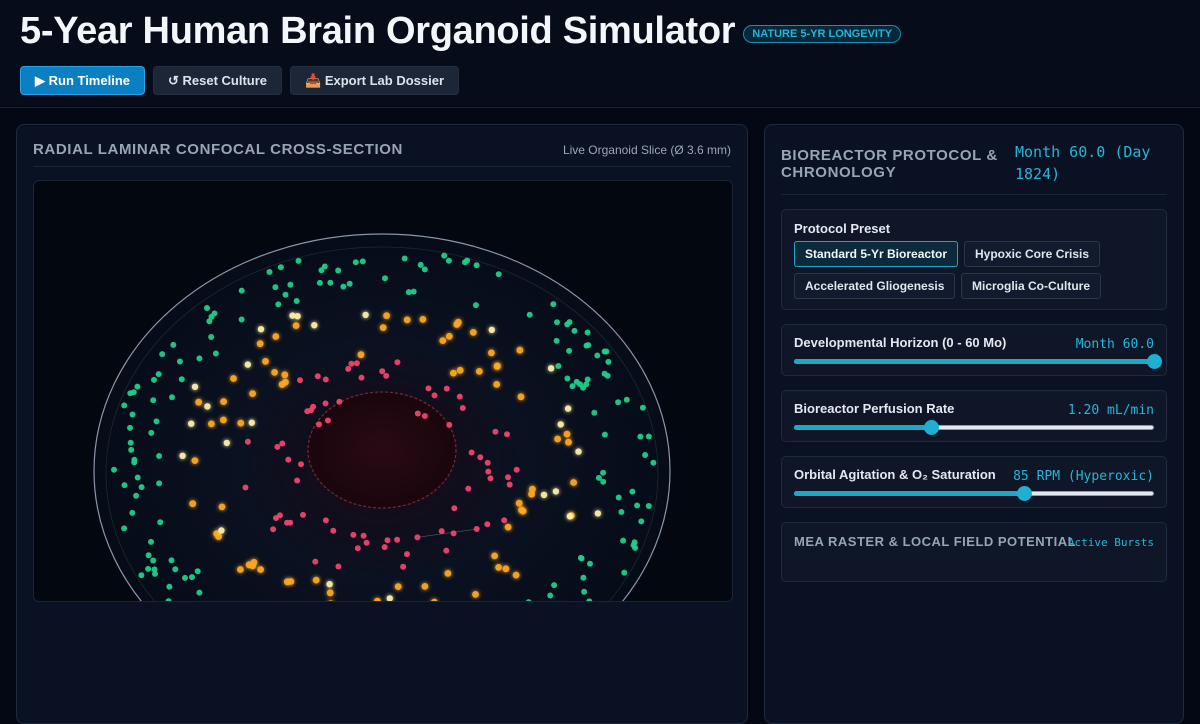  Describe the element at coordinates (875, 286) in the screenshot. I see `preset-accelerated-gliogenesis: Accelerated Gliogenesis` at that location.